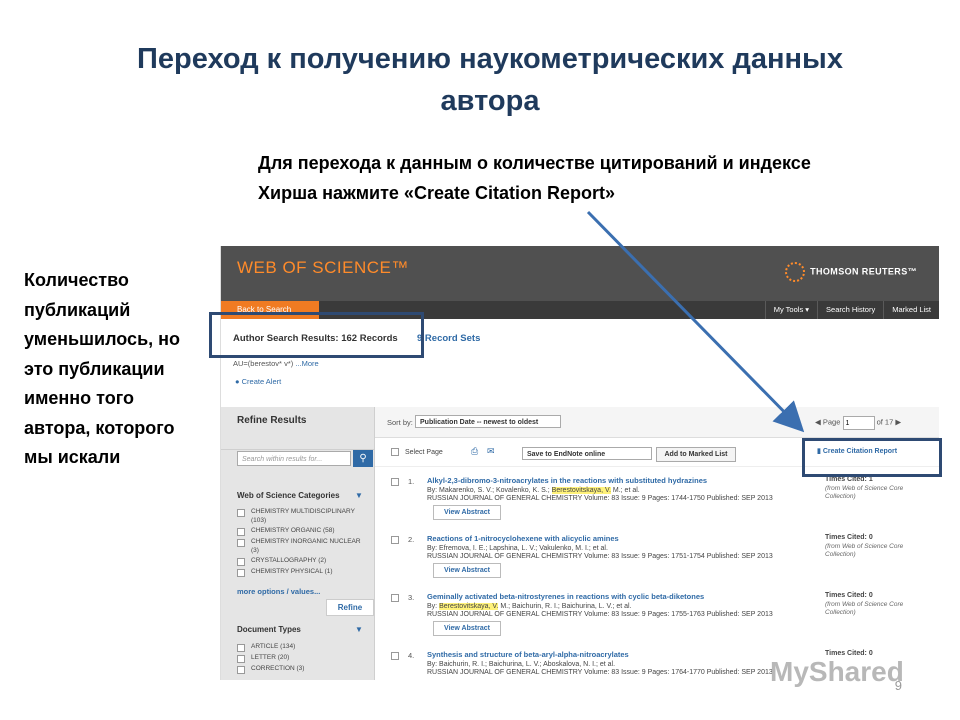  I want to click on arrow-line, so click(695, 321).